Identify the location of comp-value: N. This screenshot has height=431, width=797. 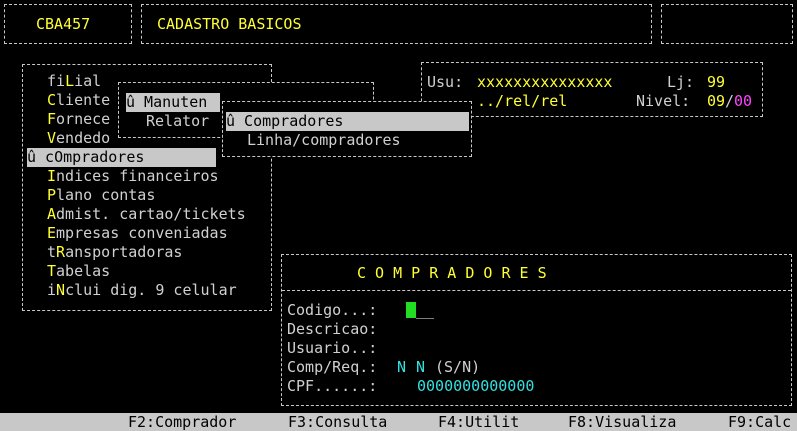
(401, 367).